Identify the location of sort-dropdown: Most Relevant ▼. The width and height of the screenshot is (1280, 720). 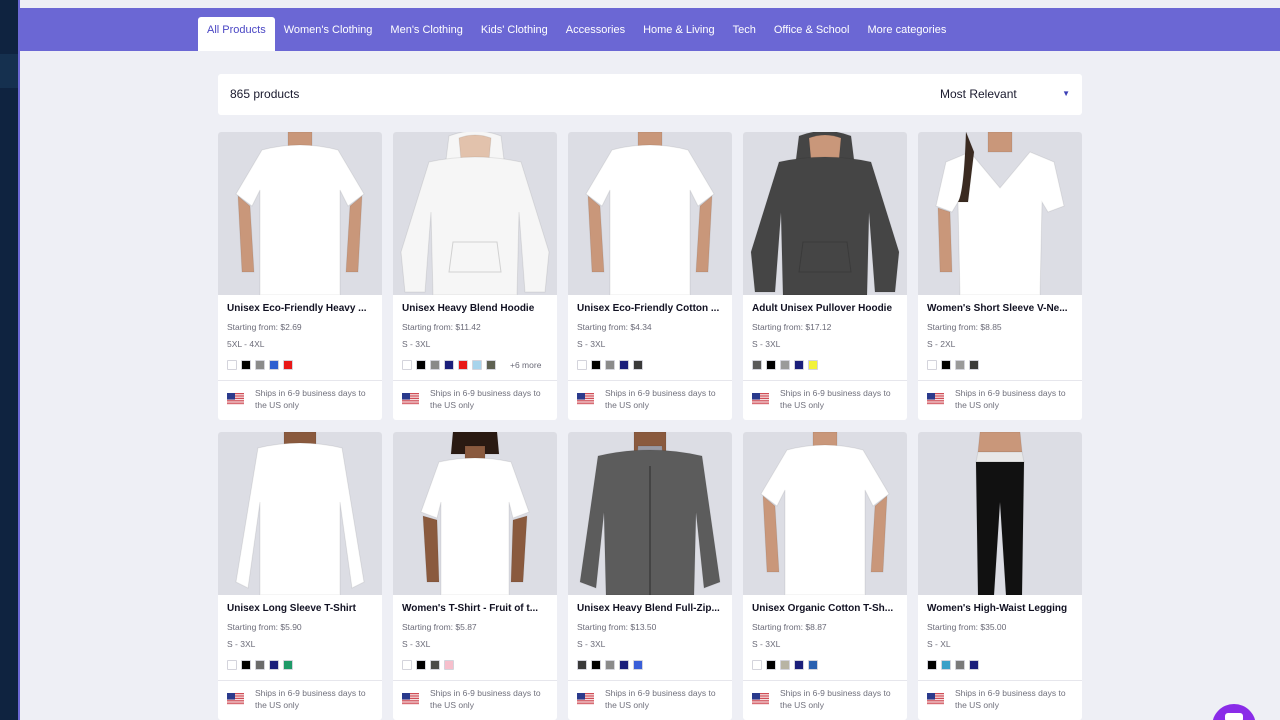
(1005, 94).